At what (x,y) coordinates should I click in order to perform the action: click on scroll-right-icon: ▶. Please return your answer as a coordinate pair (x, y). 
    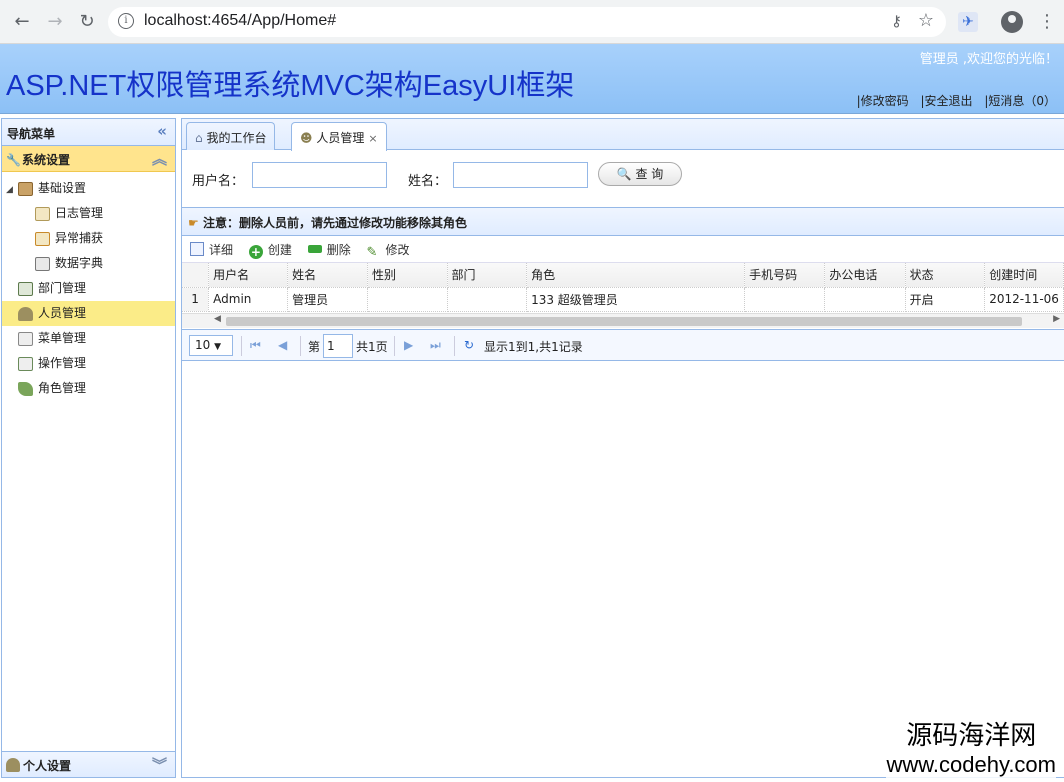
    Looking at the image, I should click on (1056, 319).